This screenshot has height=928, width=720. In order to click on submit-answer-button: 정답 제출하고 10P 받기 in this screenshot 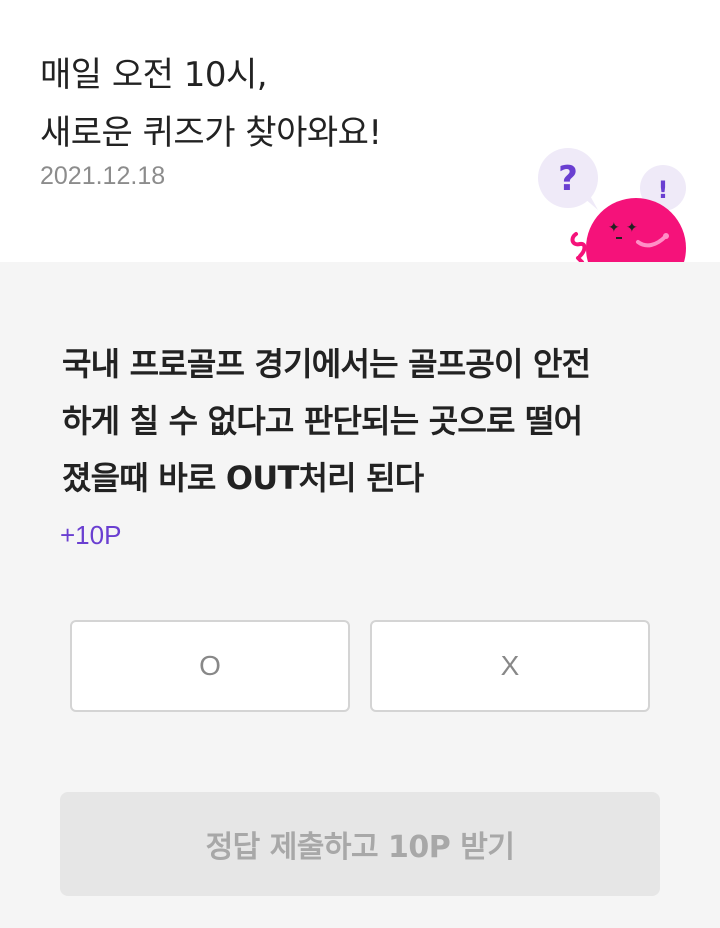, I will do `click(360, 844)`.